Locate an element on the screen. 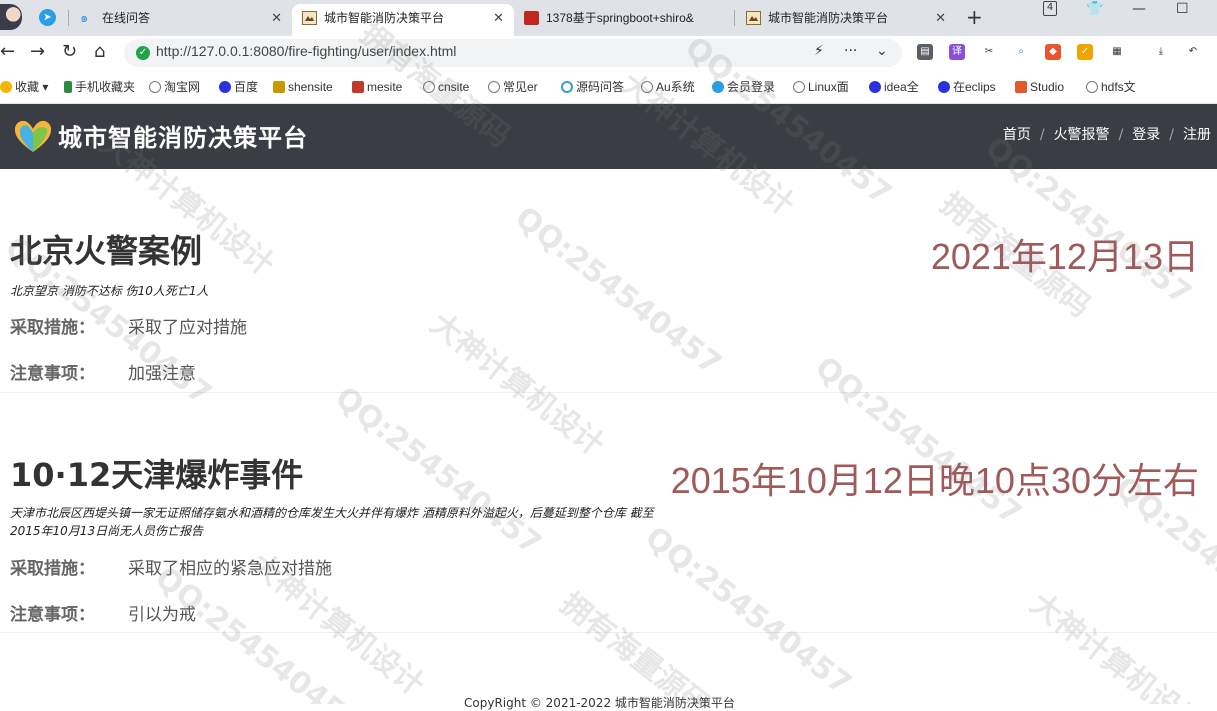  reader-icon: ▤ is located at coordinates (925, 52).